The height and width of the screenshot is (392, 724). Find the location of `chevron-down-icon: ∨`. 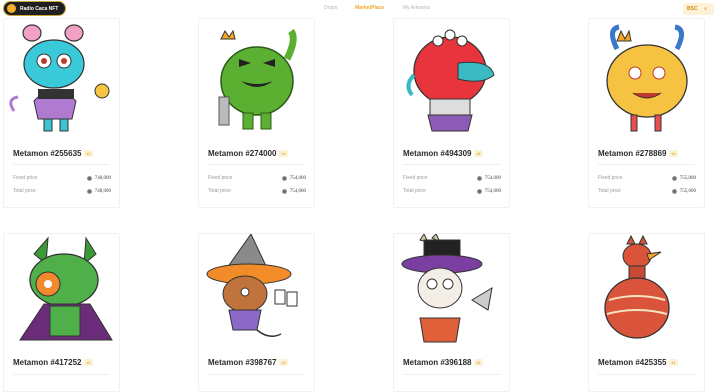

chevron-down-icon: ∨ is located at coordinates (705, 9).